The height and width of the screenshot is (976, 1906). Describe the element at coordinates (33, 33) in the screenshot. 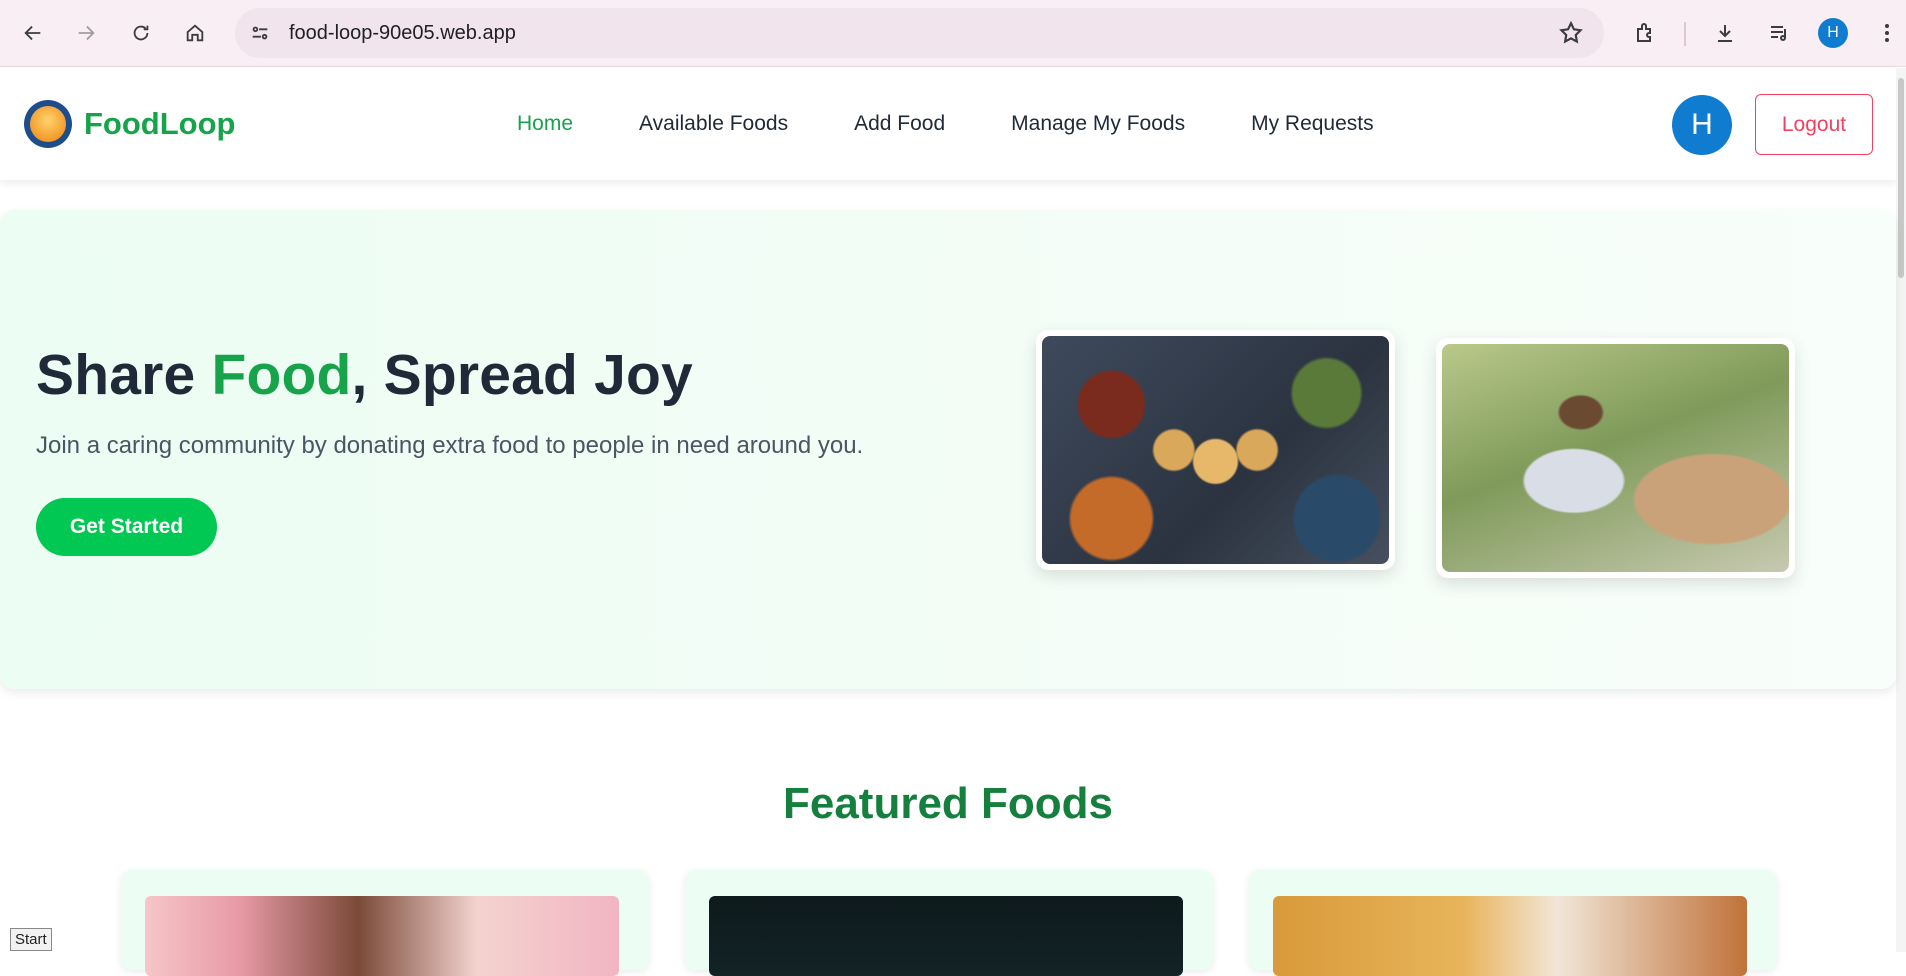

I see `back-icon` at that location.